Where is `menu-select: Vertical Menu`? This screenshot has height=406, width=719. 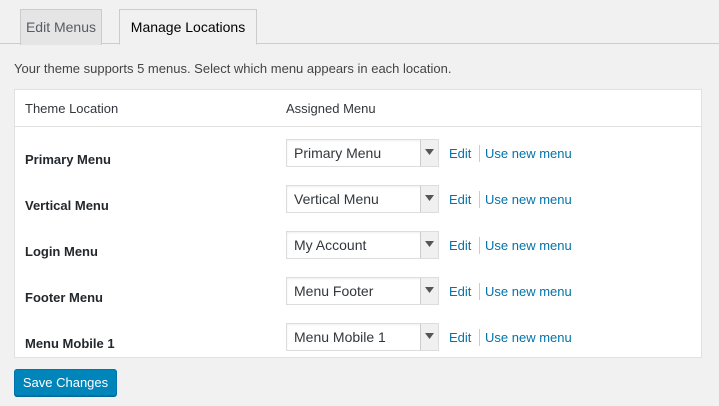 menu-select: Vertical Menu is located at coordinates (362, 199).